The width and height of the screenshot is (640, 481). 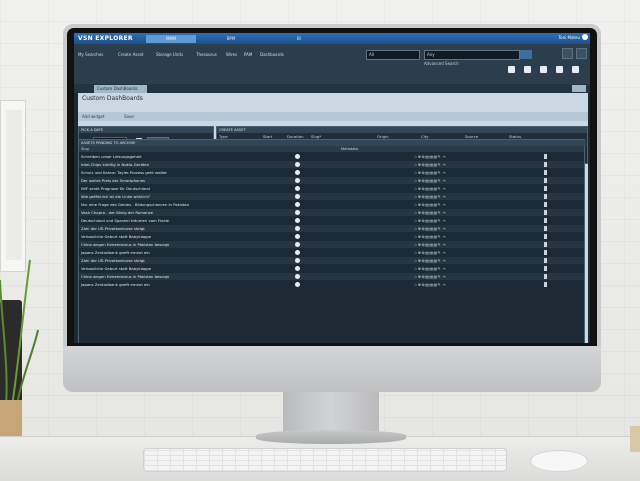 I want to click on save-button: Save, so click(x=129, y=116).